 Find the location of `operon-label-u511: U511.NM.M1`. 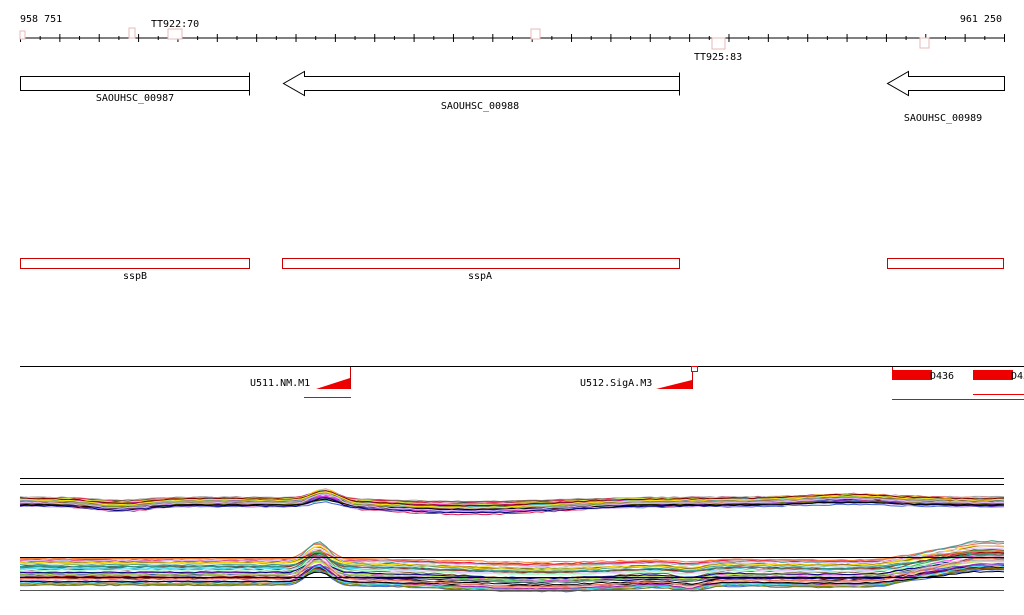

operon-label-u511: U511.NM.M1 is located at coordinates (280, 383).